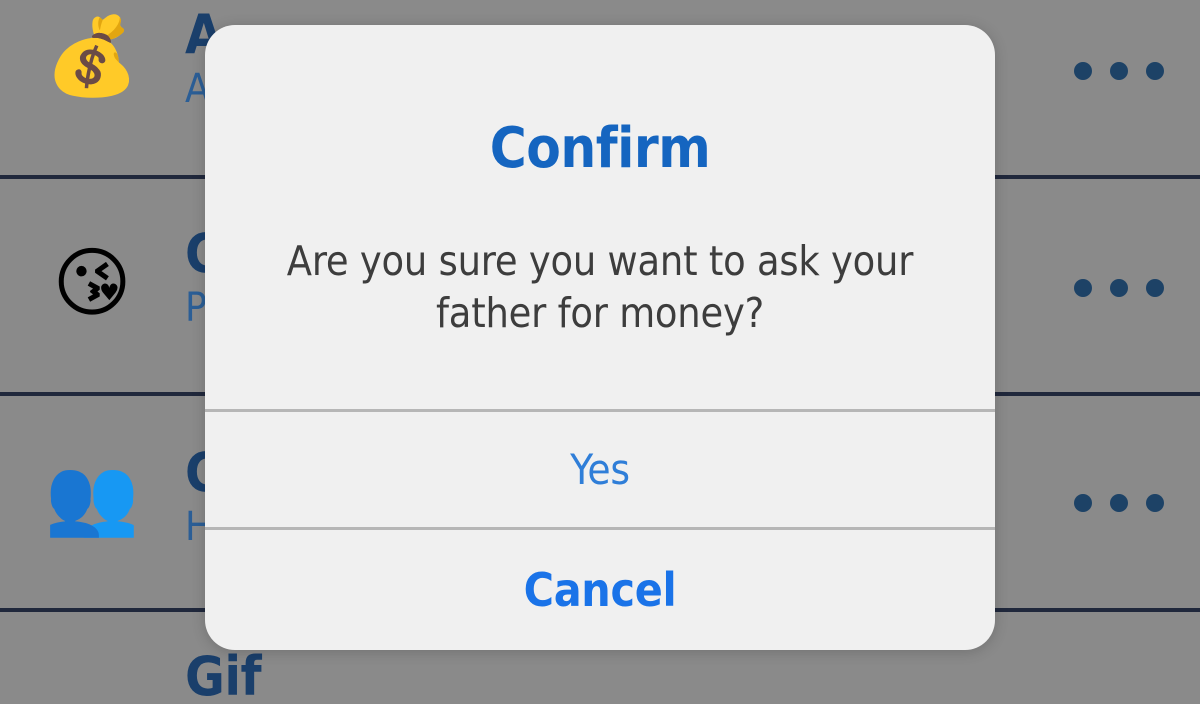  Describe the element at coordinates (600, 469) in the screenshot. I see `confirm-yes-button: Yes` at that location.